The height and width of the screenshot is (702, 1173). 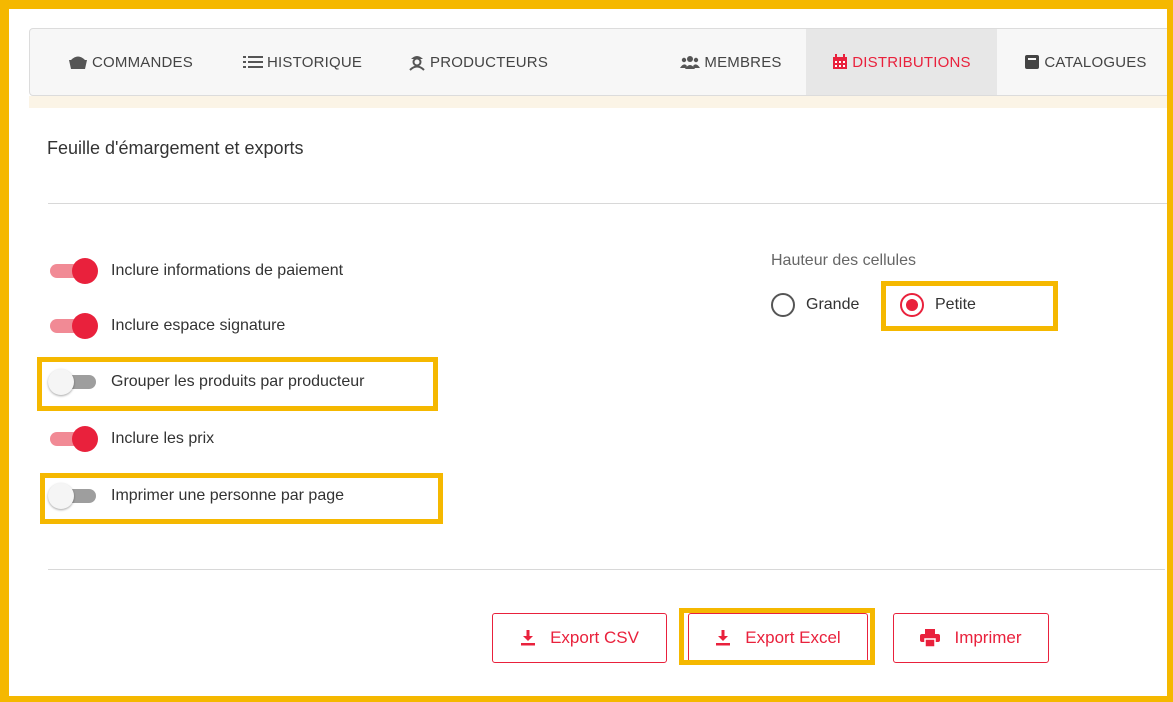 What do you see at coordinates (840, 62) in the screenshot?
I see `calendar-icon` at bounding box center [840, 62].